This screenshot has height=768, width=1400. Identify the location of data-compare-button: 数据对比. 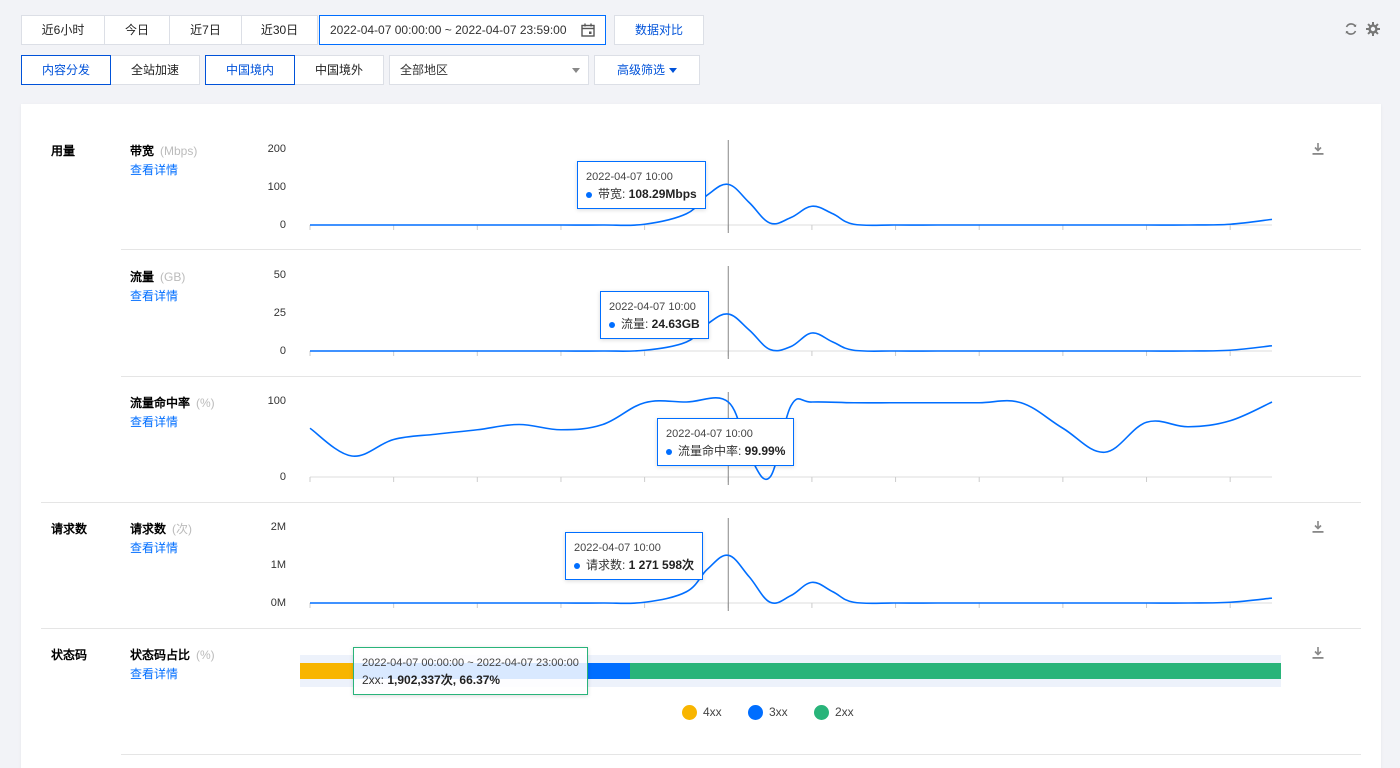
(659, 30).